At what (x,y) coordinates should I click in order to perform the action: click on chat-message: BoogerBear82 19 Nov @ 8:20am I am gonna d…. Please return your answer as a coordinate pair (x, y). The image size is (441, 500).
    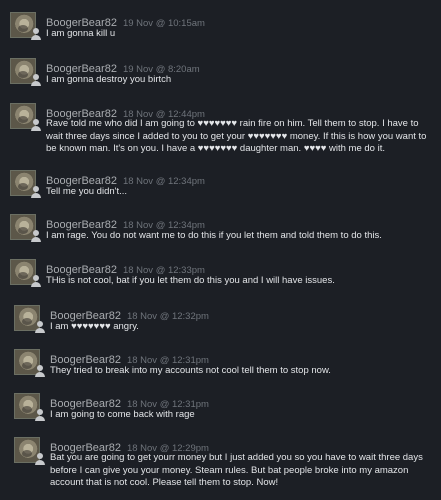
    Looking at the image, I should click on (220, 73).